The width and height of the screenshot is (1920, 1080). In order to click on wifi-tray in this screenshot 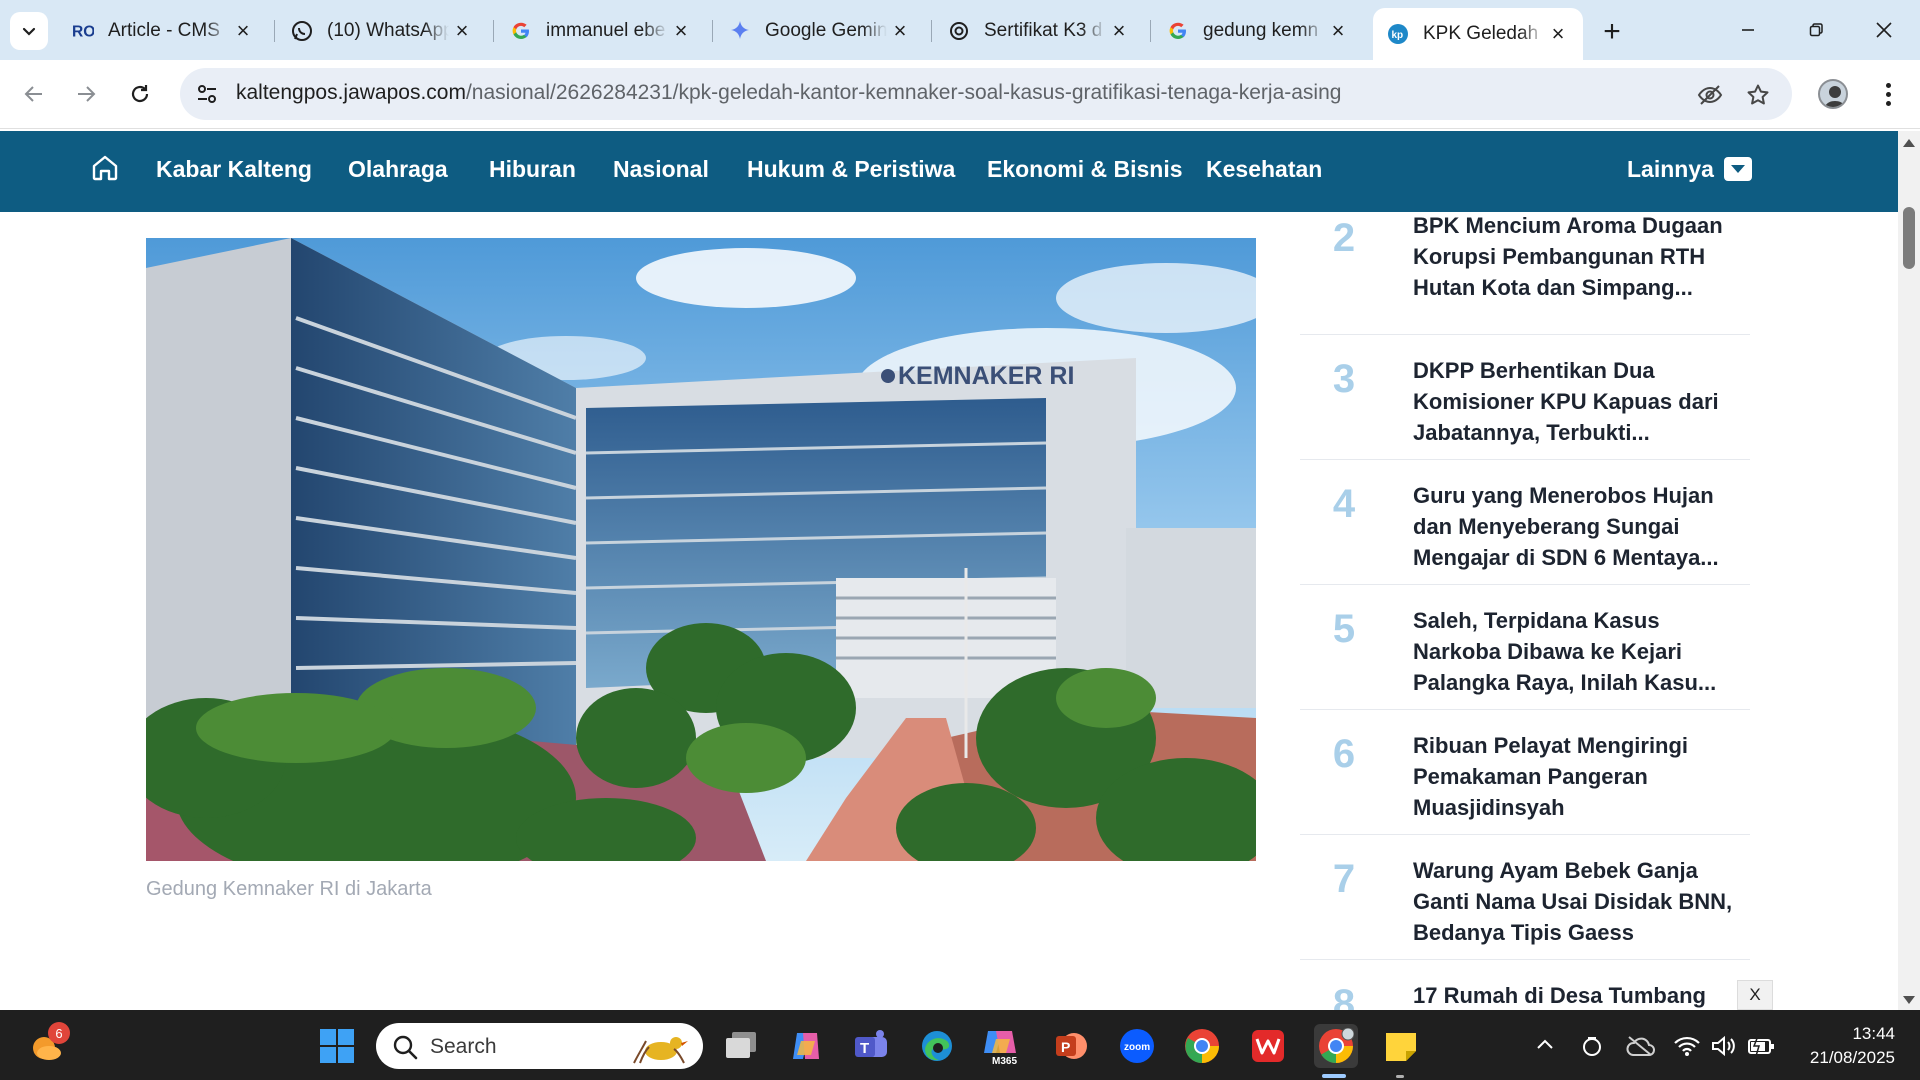, I will do `click(1687, 1046)`.